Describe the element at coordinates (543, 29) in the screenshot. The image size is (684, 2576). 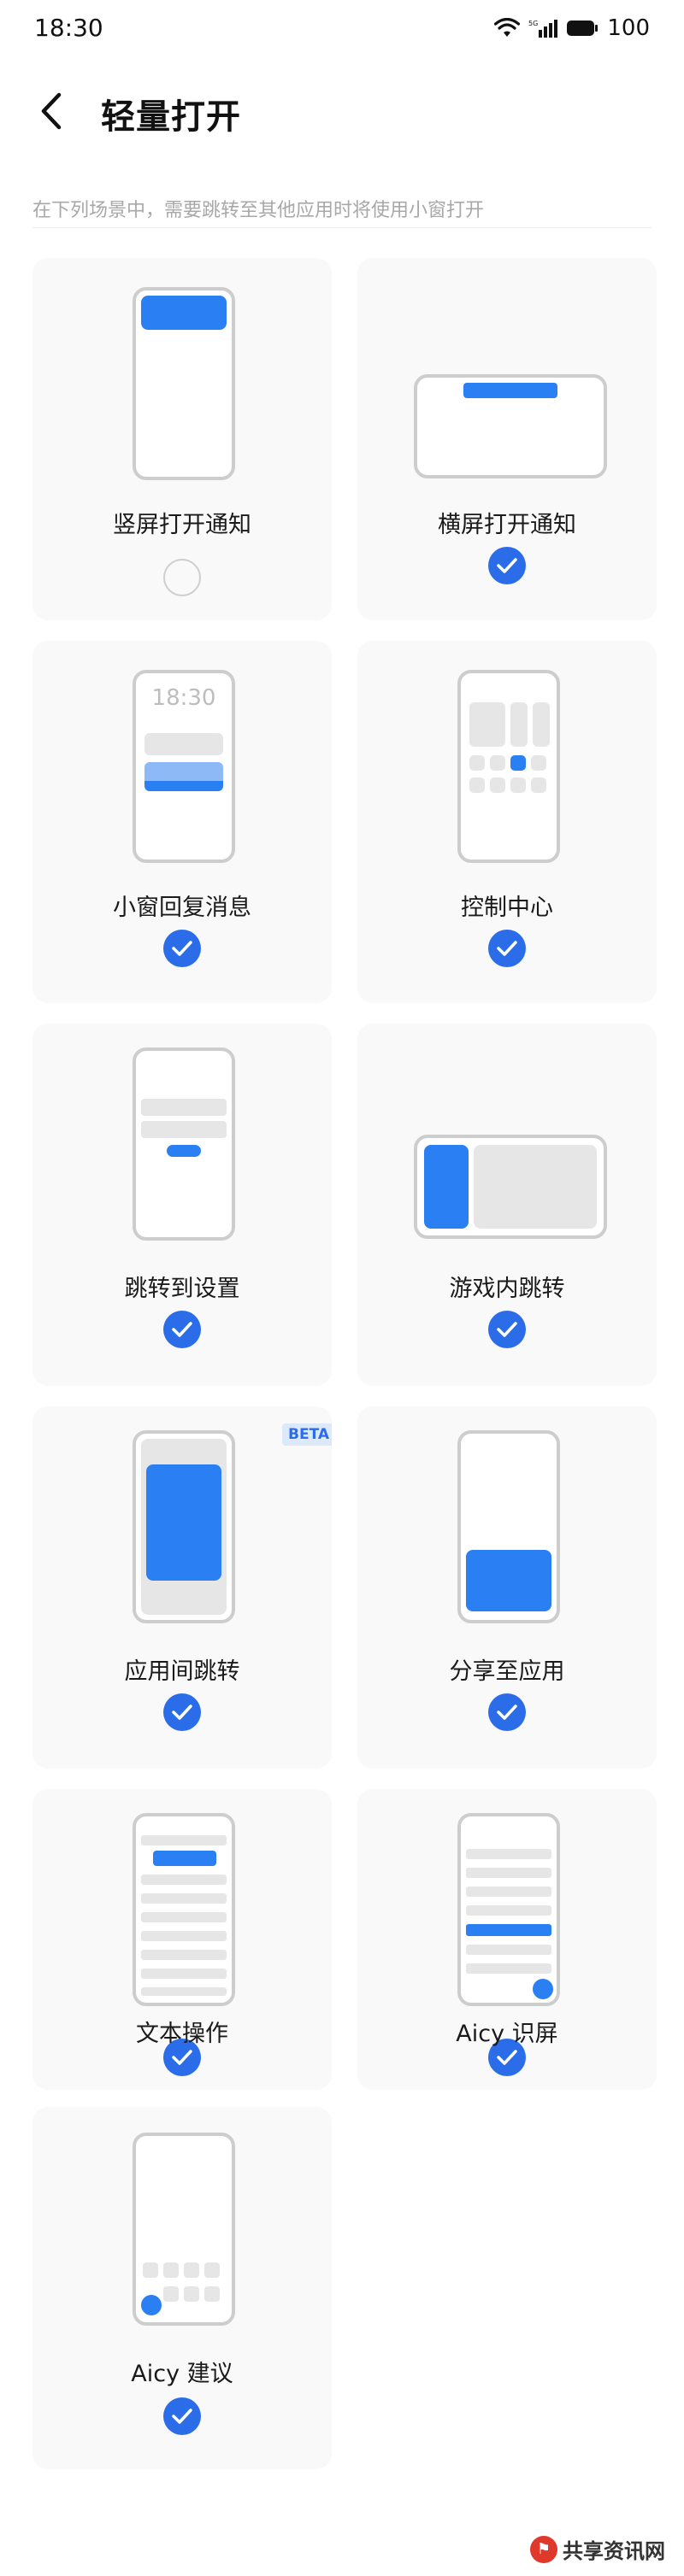
I see `signal-icon: 5G` at that location.